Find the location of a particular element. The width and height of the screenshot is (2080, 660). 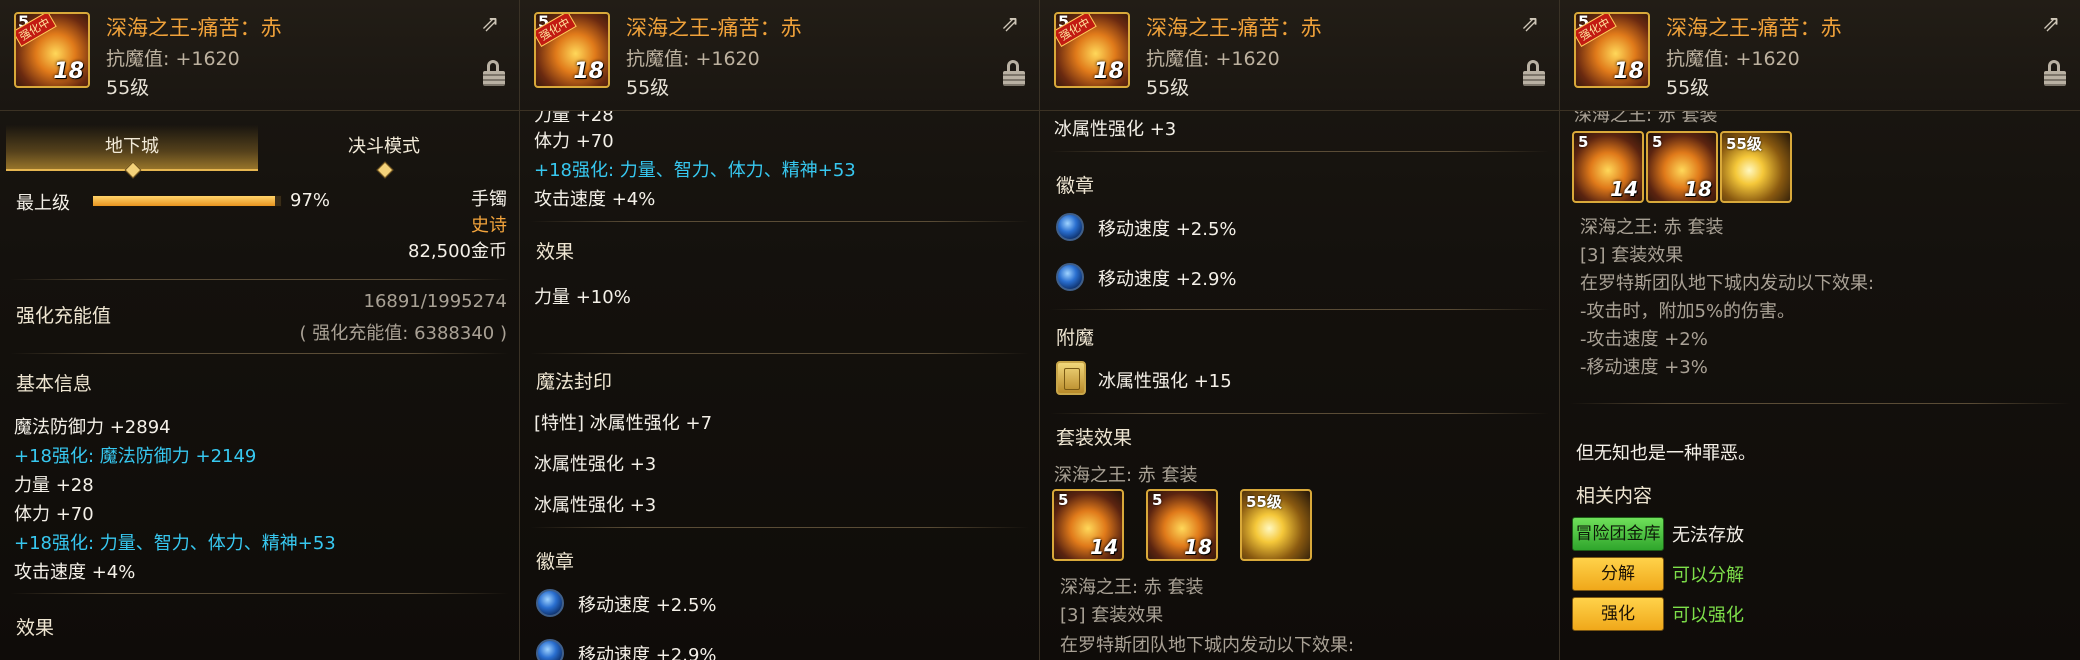

tab-dungeon-label: 地下城 is located at coordinates (132, 146).